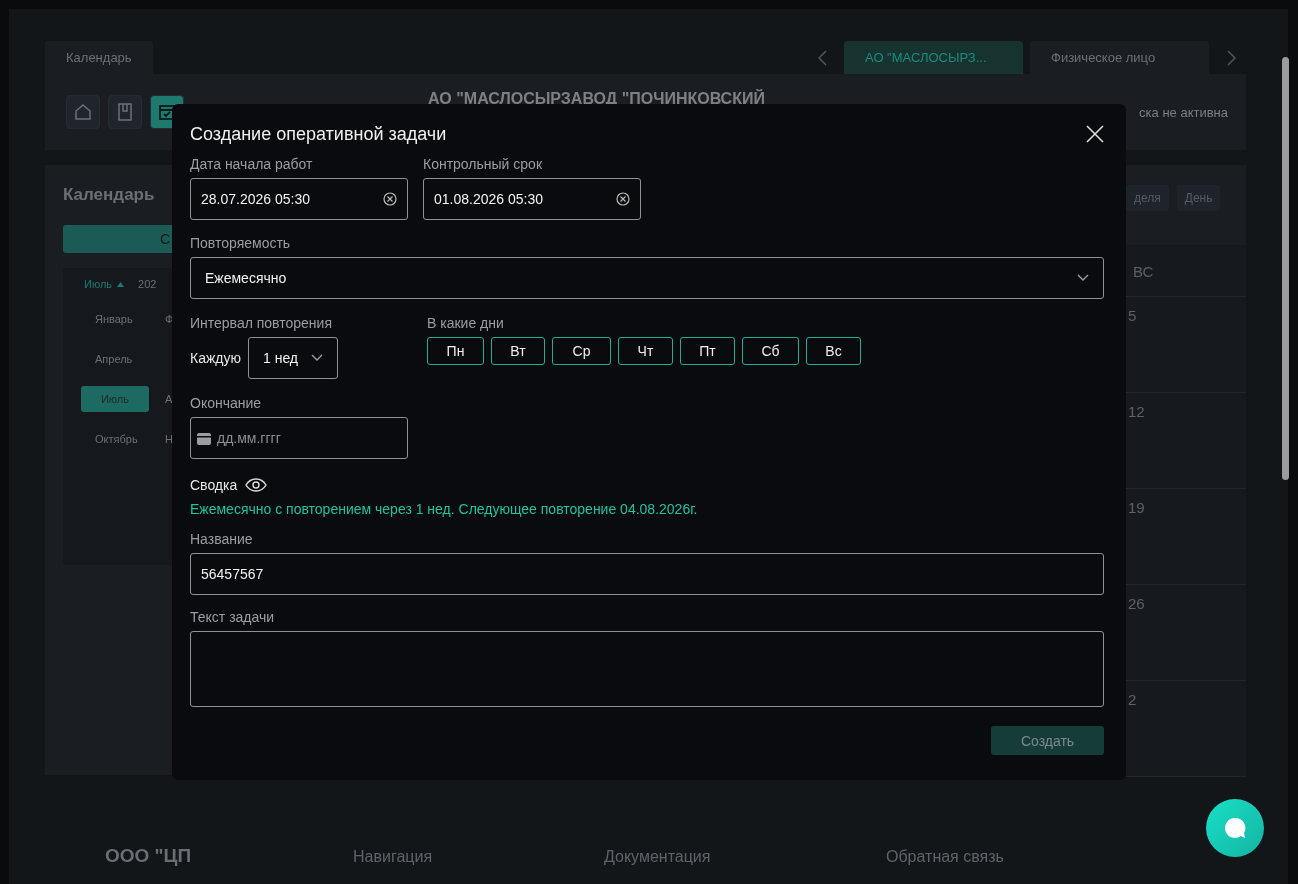 Image resolution: width=1298 pixels, height=884 pixels. What do you see at coordinates (149, 856) in the screenshot?
I see `footer-company: ООО "ЦП` at bounding box center [149, 856].